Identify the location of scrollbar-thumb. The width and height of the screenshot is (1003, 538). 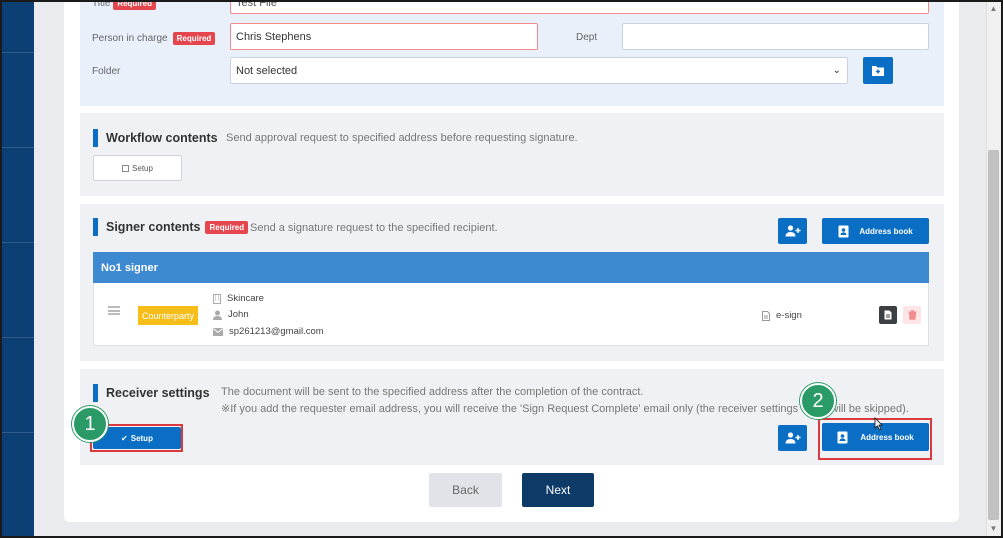
(993, 335).